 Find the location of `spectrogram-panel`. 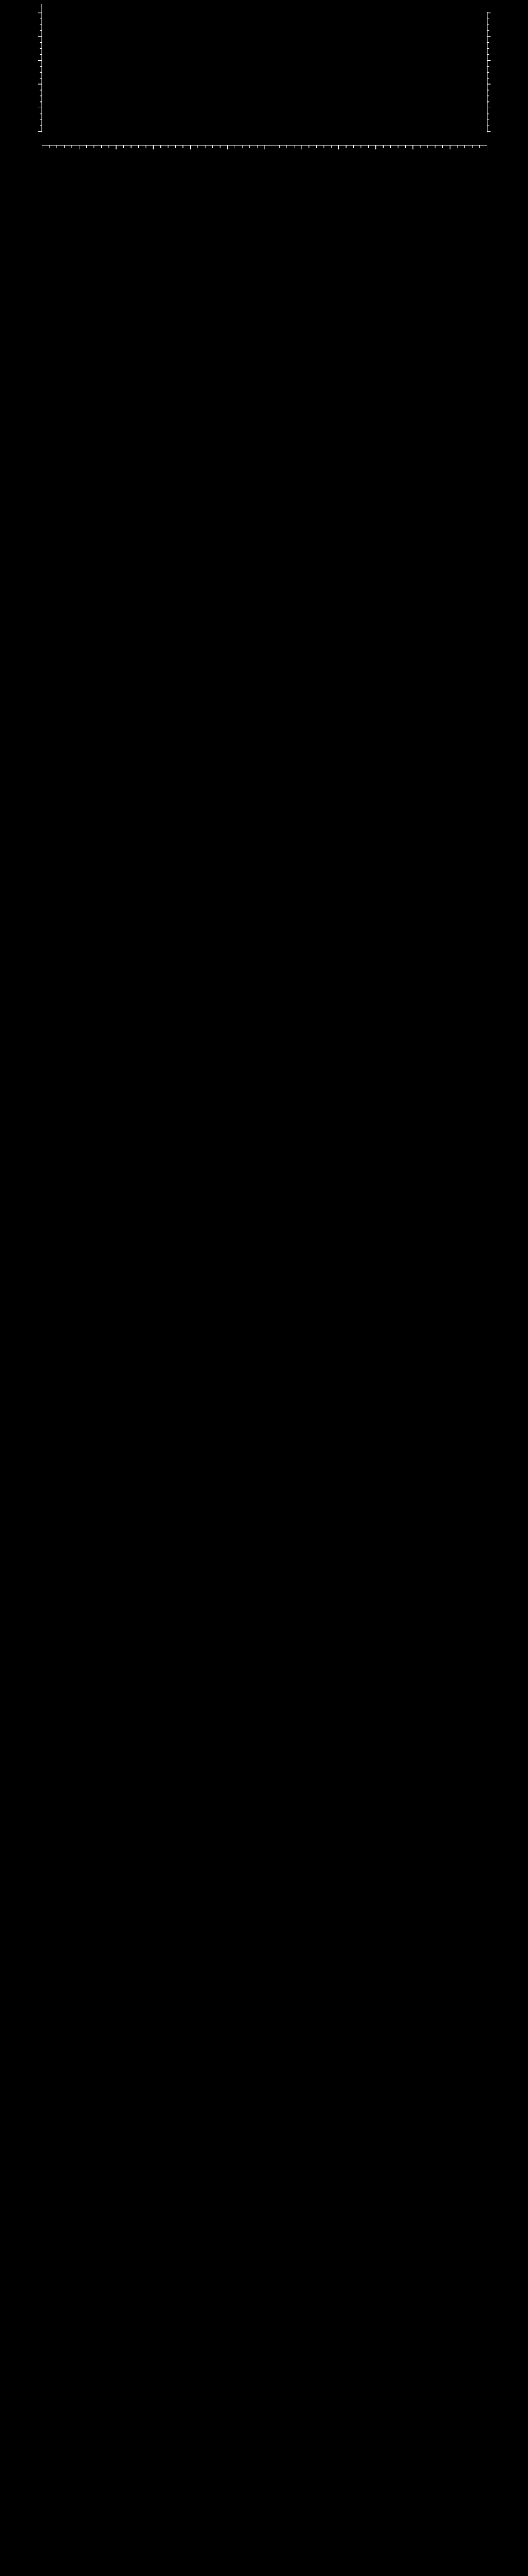

spectrogram-panel is located at coordinates (264, 88).